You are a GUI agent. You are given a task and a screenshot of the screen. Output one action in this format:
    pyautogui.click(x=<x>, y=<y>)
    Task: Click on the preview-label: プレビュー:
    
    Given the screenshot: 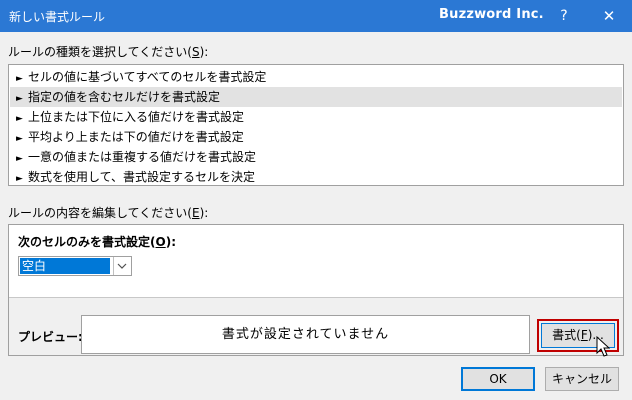 What is the action you would take?
    pyautogui.click(x=50, y=337)
    